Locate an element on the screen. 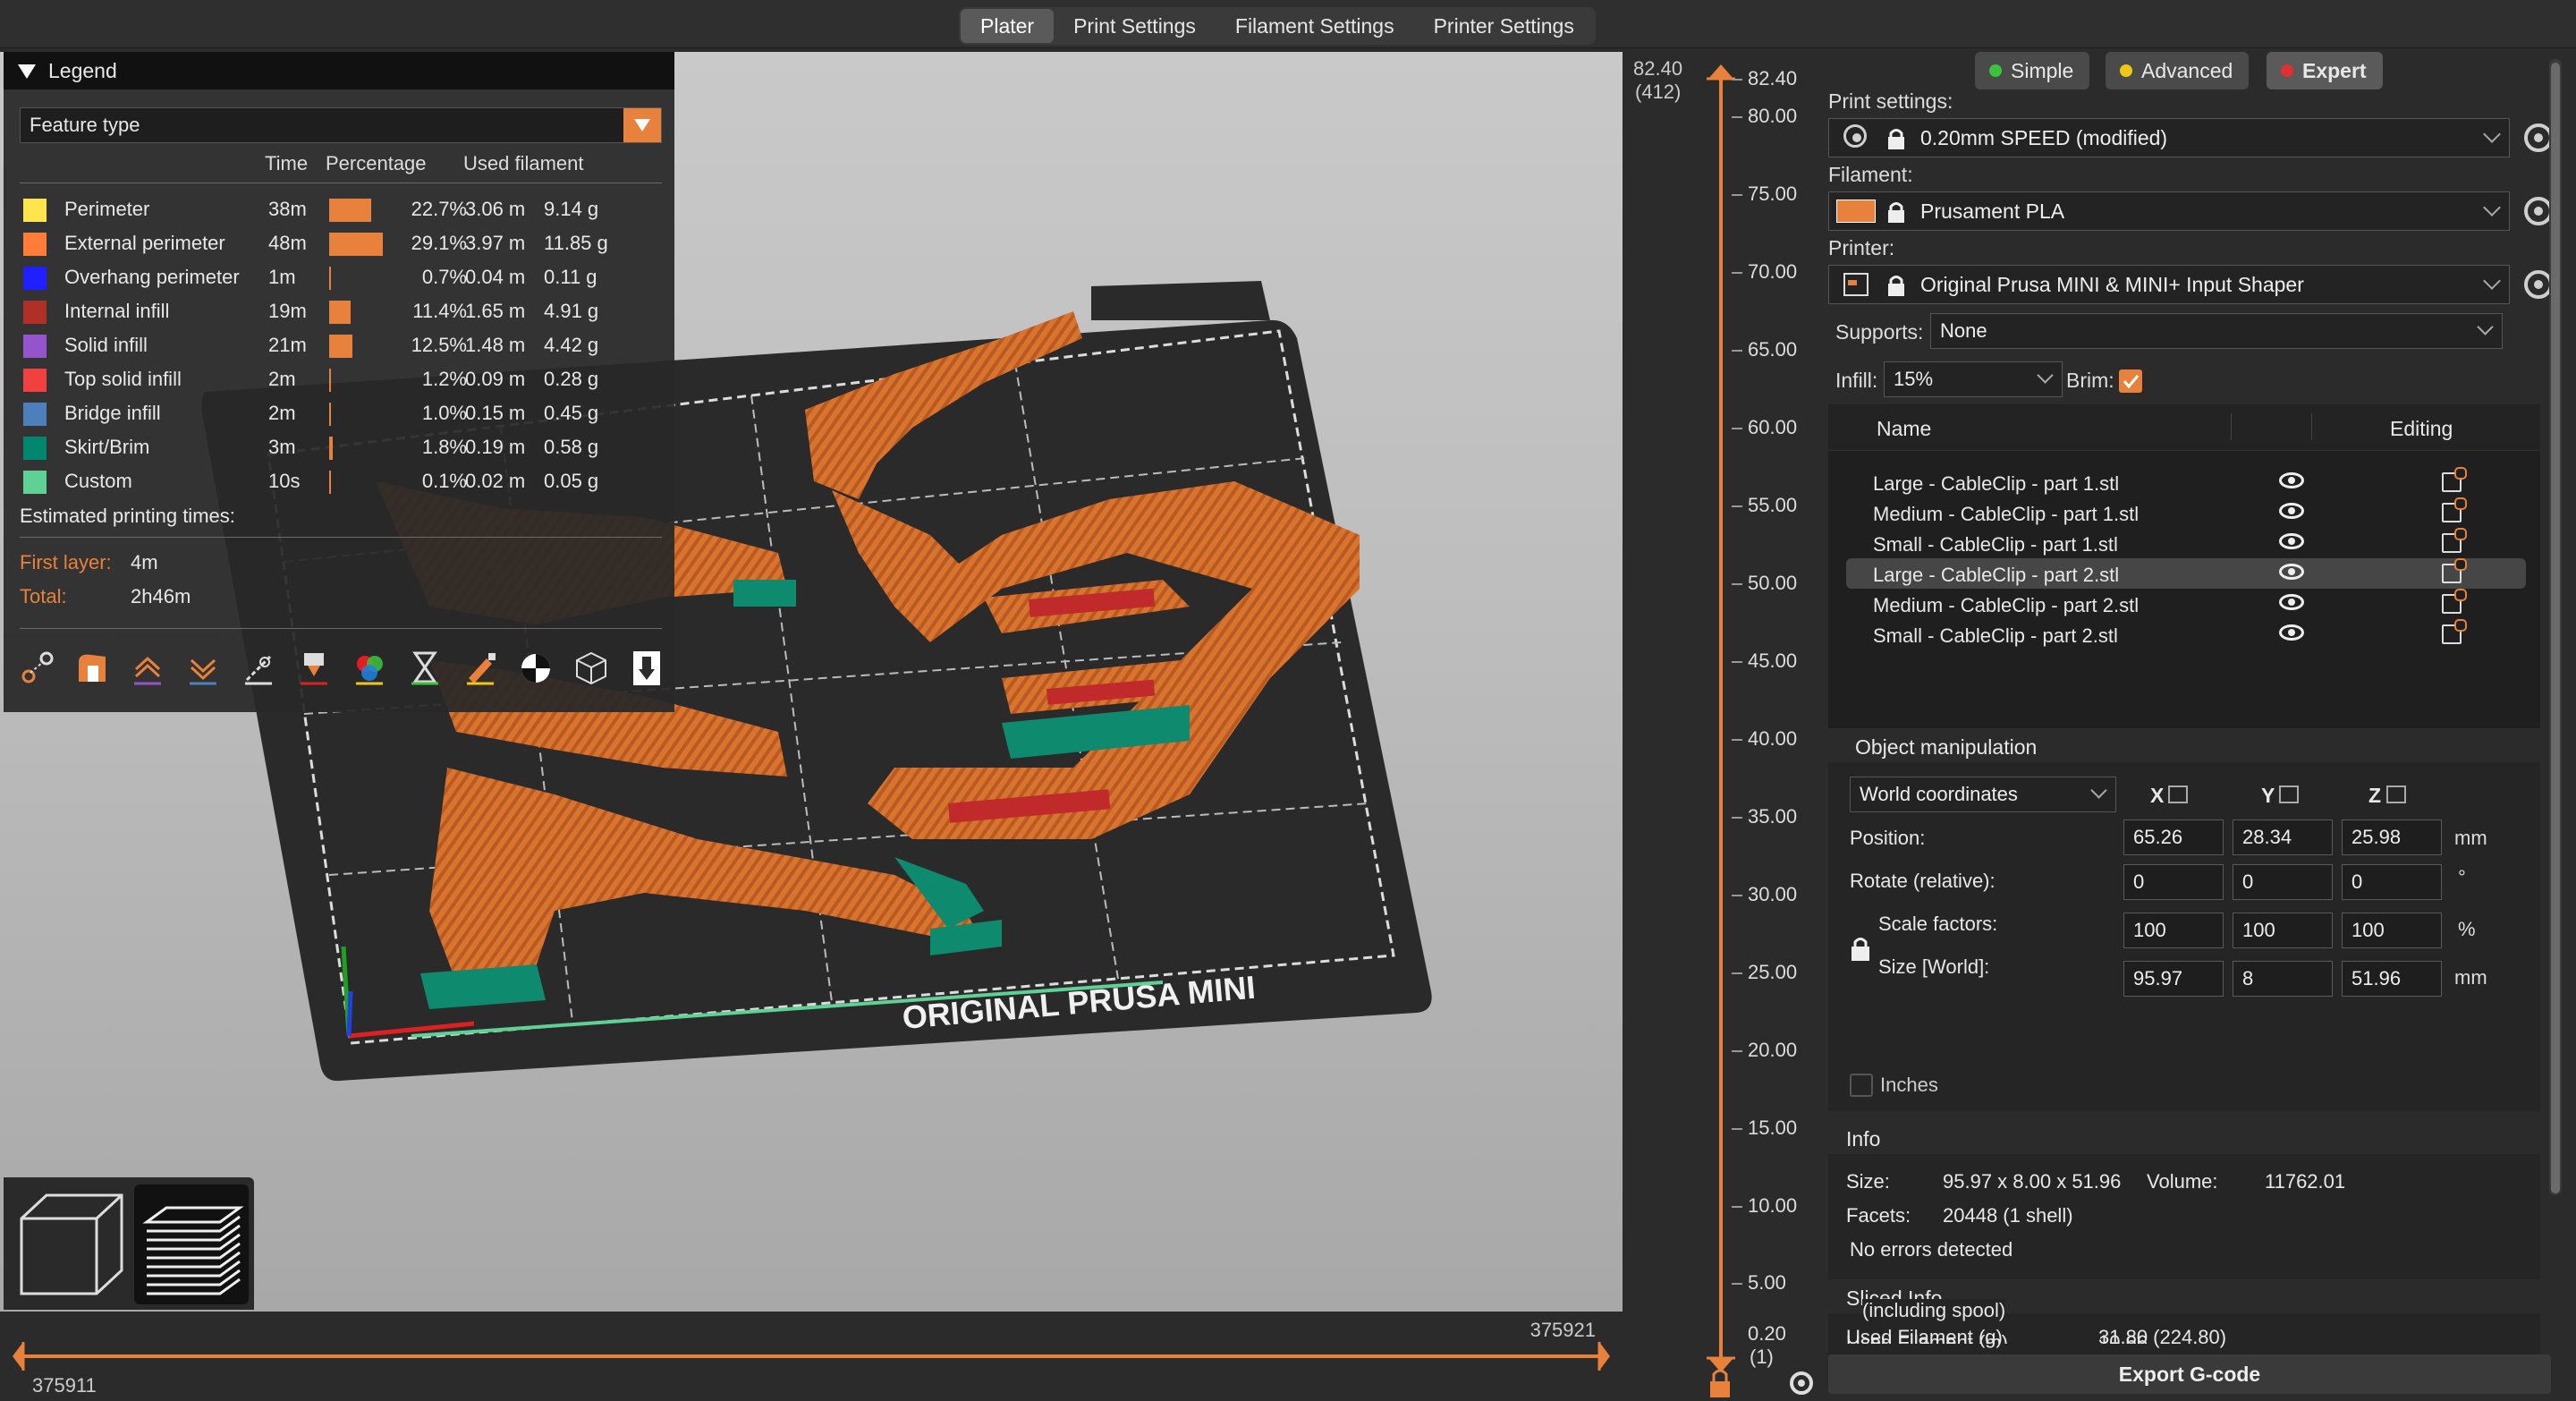 This screenshot has width=2576, height=1401. mode-advanced-button: Advanced is located at coordinates (2178, 70).